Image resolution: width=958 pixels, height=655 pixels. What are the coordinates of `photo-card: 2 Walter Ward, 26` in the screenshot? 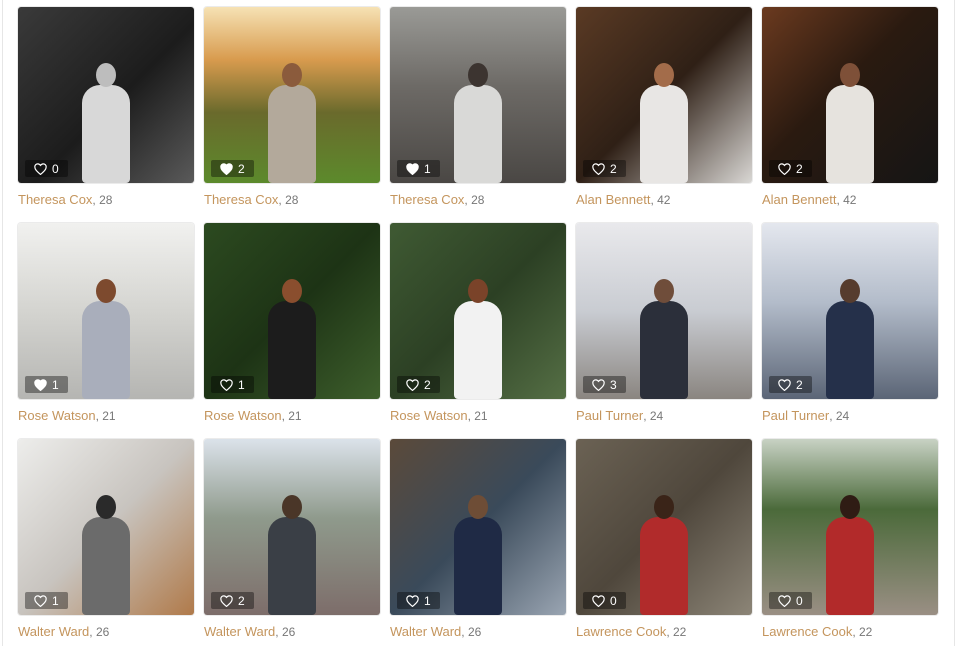 It's located at (292, 547).